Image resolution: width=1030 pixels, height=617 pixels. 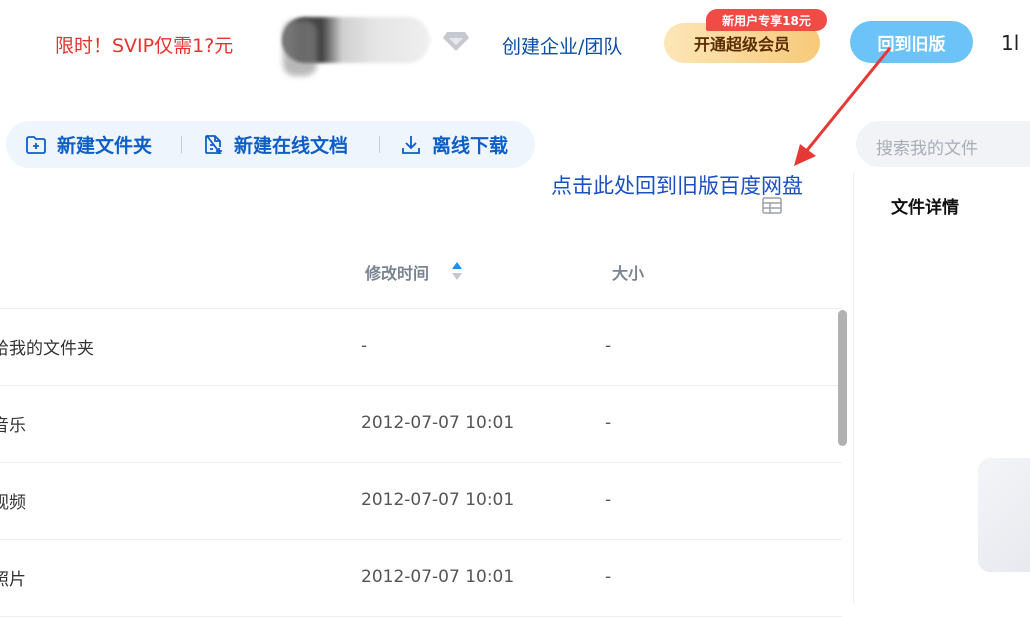 What do you see at coordinates (772, 205) in the screenshot?
I see `view-toggle-icon` at bounding box center [772, 205].